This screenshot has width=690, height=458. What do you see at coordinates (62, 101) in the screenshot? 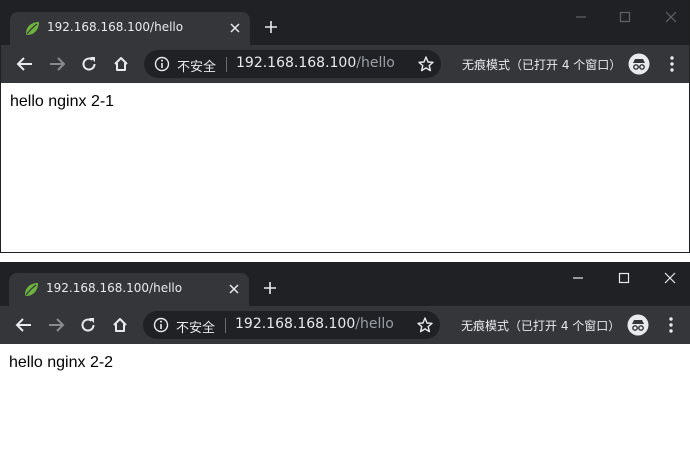
I see `page-body-text: hello nginx 2-1` at bounding box center [62, 101].